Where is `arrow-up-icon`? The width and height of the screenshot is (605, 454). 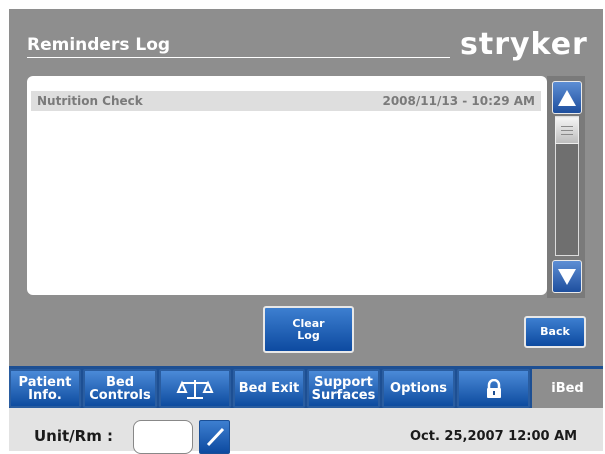
arrow-up-icon is located at coordinates (567, 97).